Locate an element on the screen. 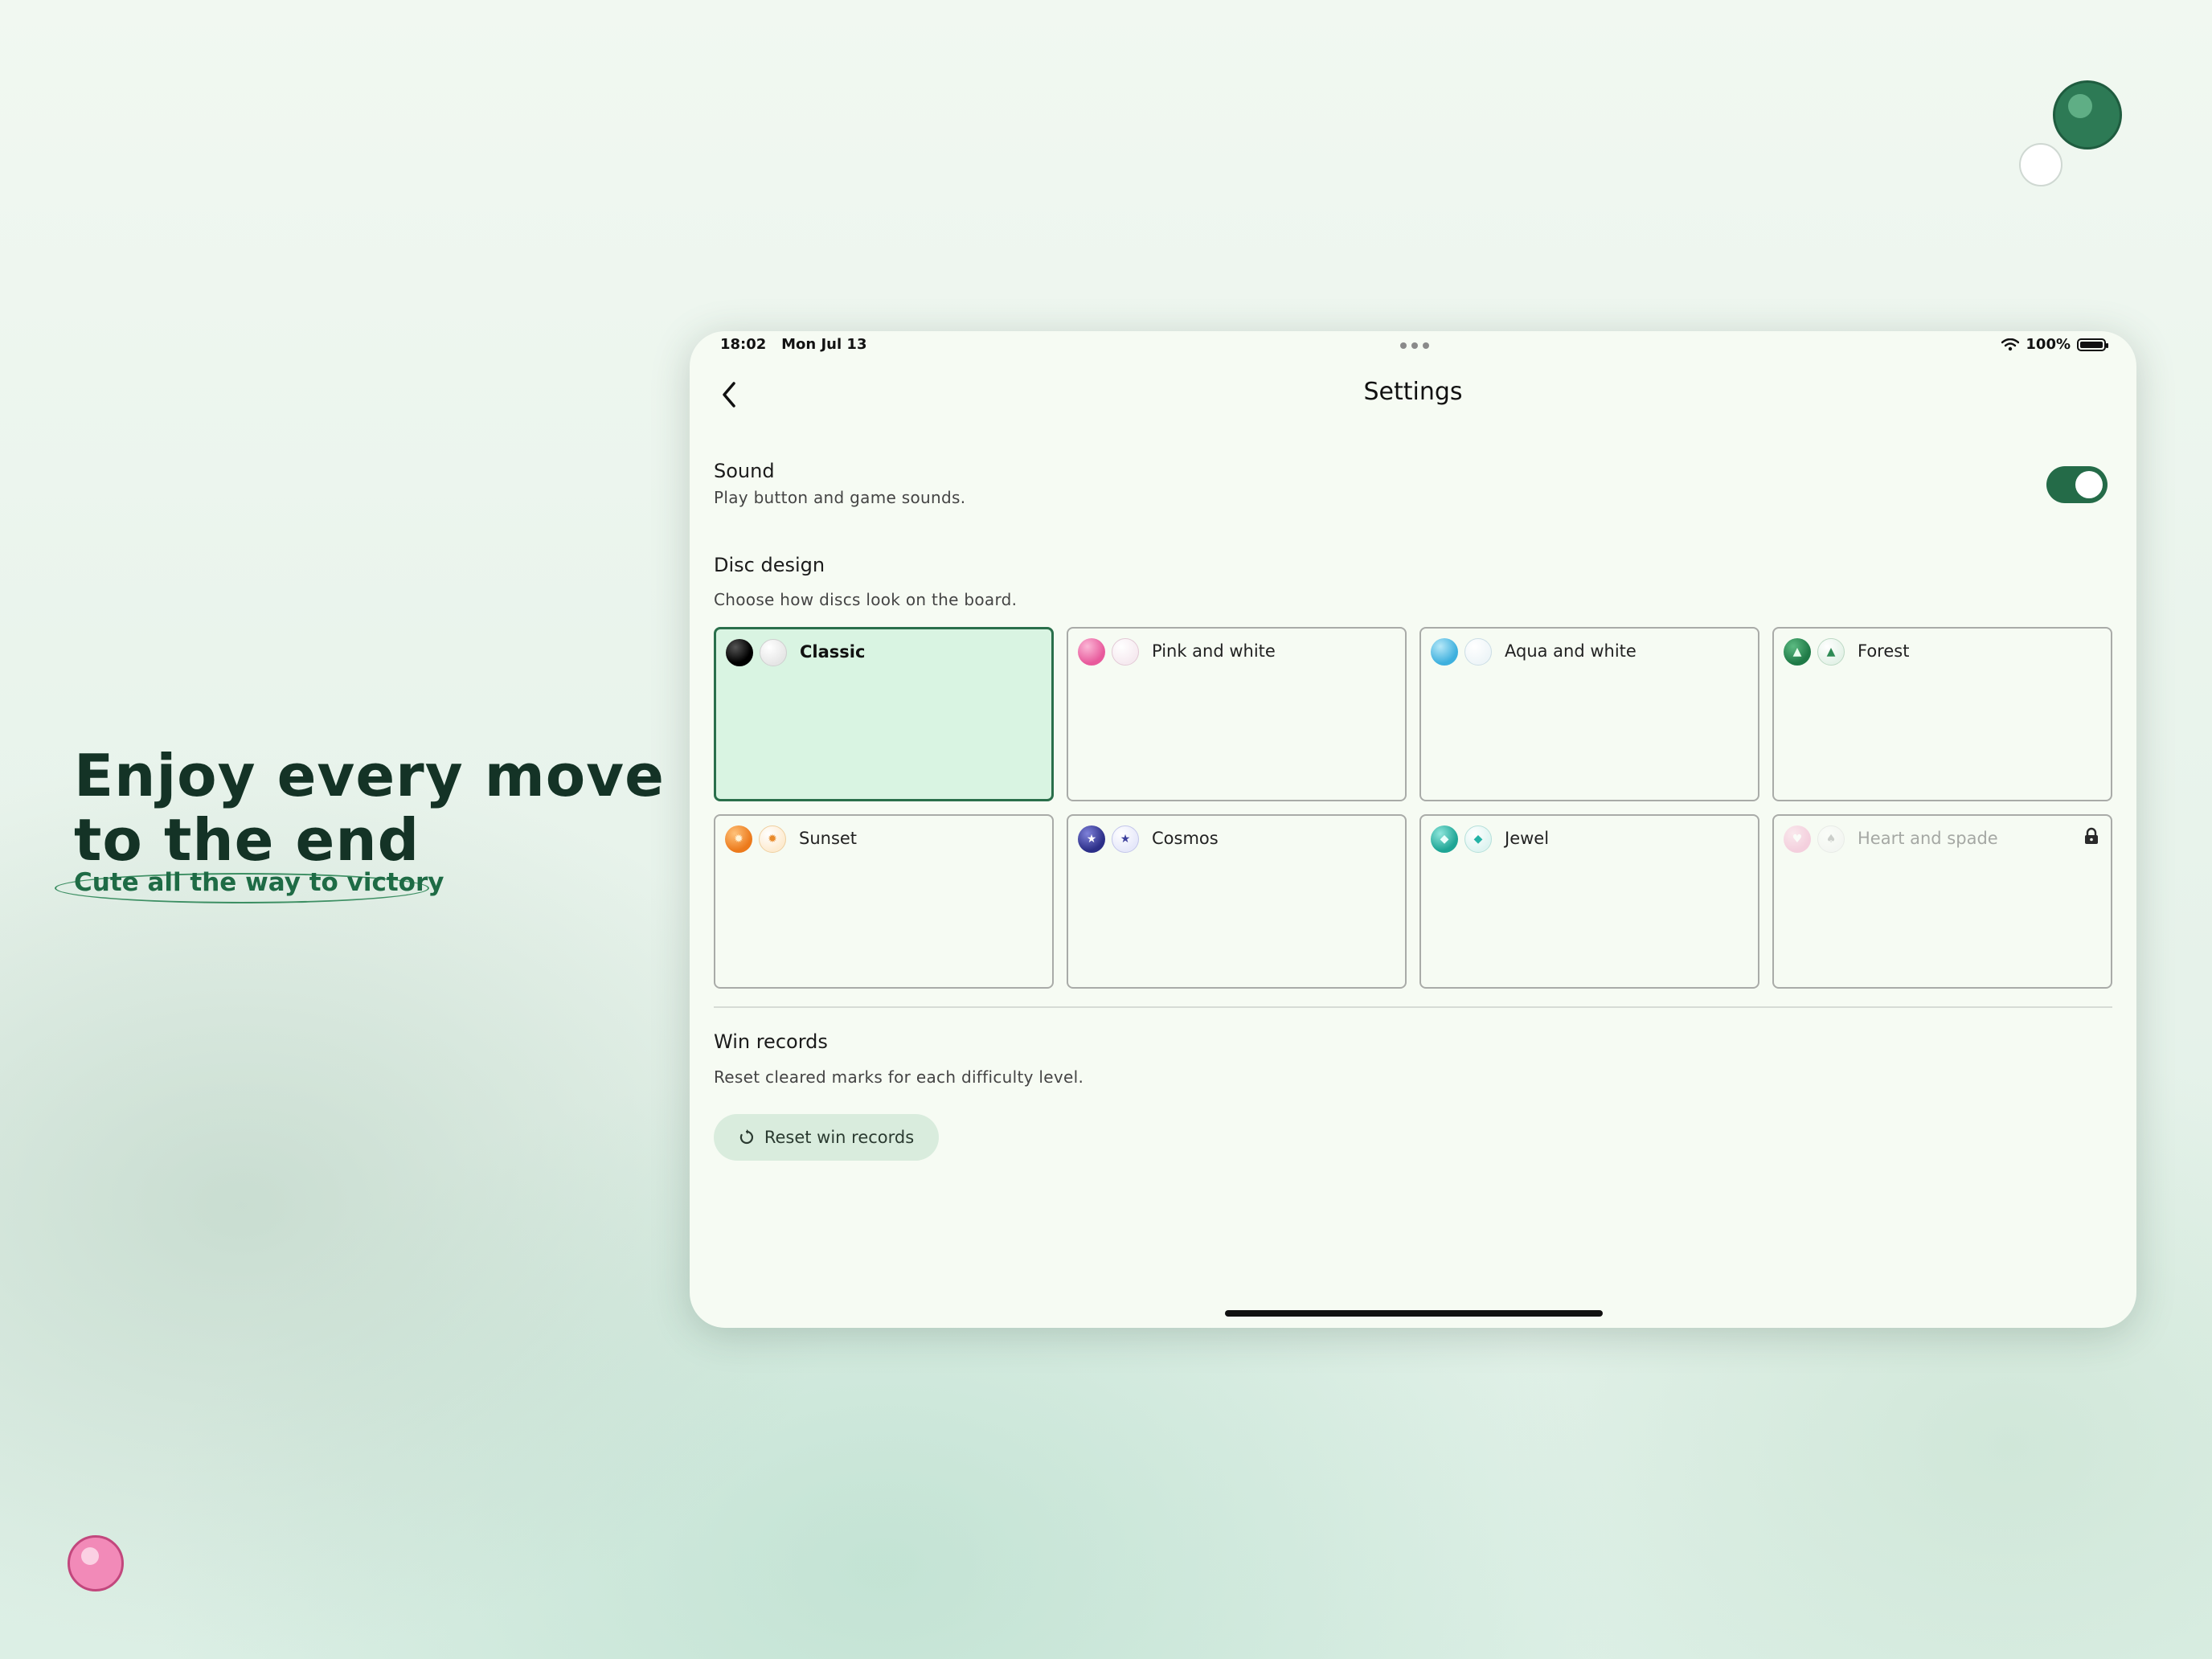  disc-option-heart-and-spade: ♥ ♠ Heart and spade is located at coordinates (1942, 901).